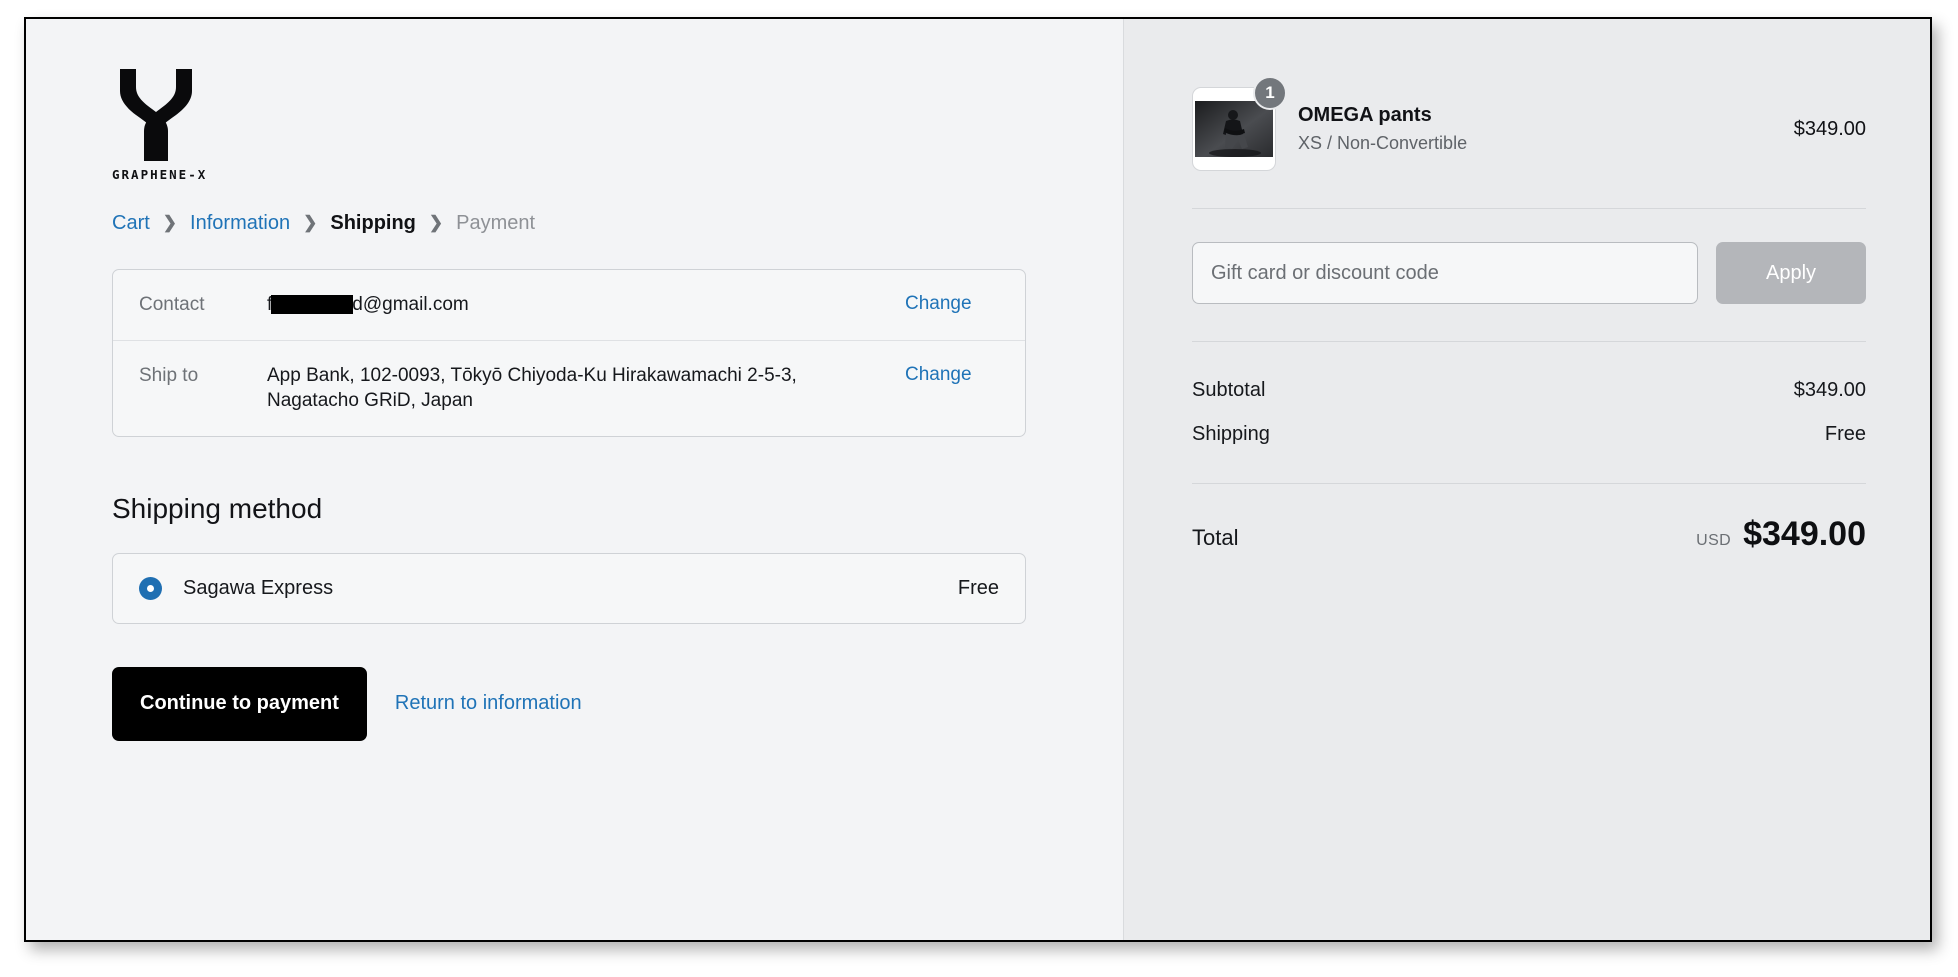 This screenshot has width=1958, height=977. What do you see at coordinates (1791, 273) in the screenshot?
I see `apply-discount-button: Apply` at bounding box center [1791, 273].